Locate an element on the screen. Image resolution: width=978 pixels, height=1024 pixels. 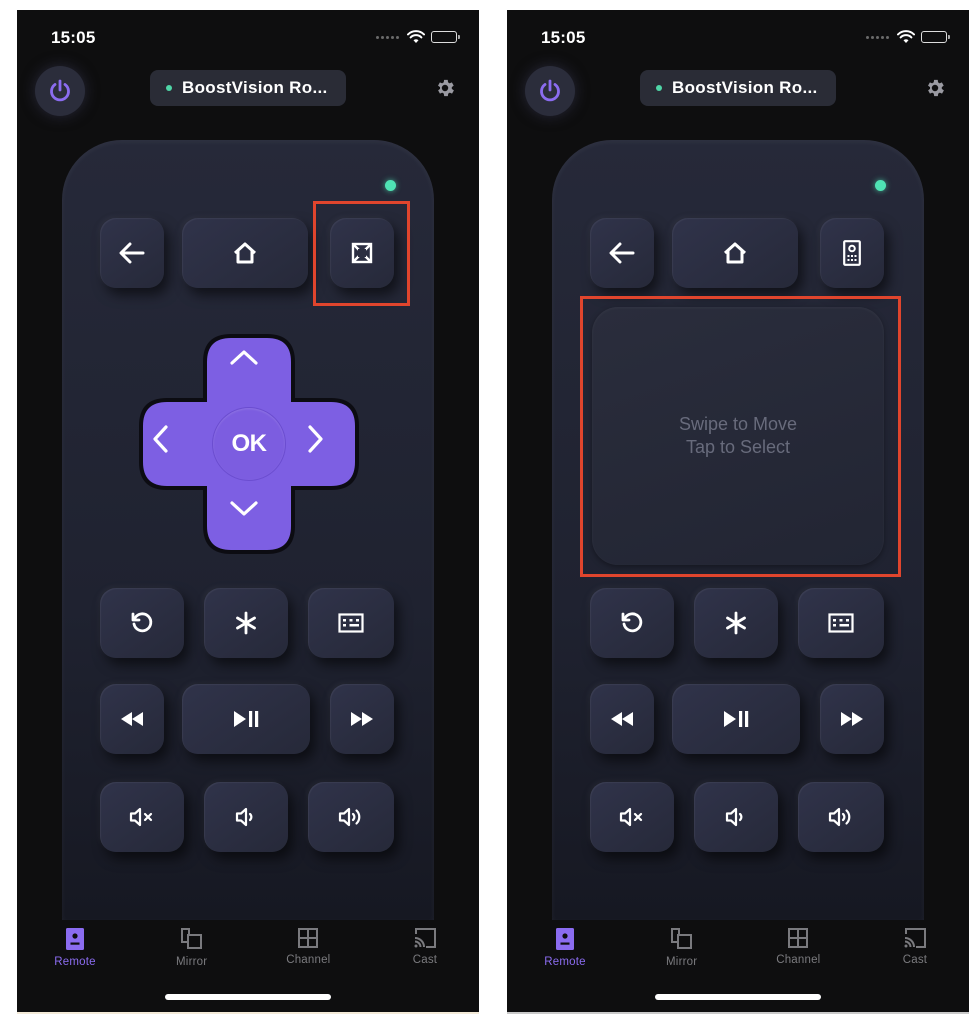
rewind-icon is located at coordinates (132, 719).